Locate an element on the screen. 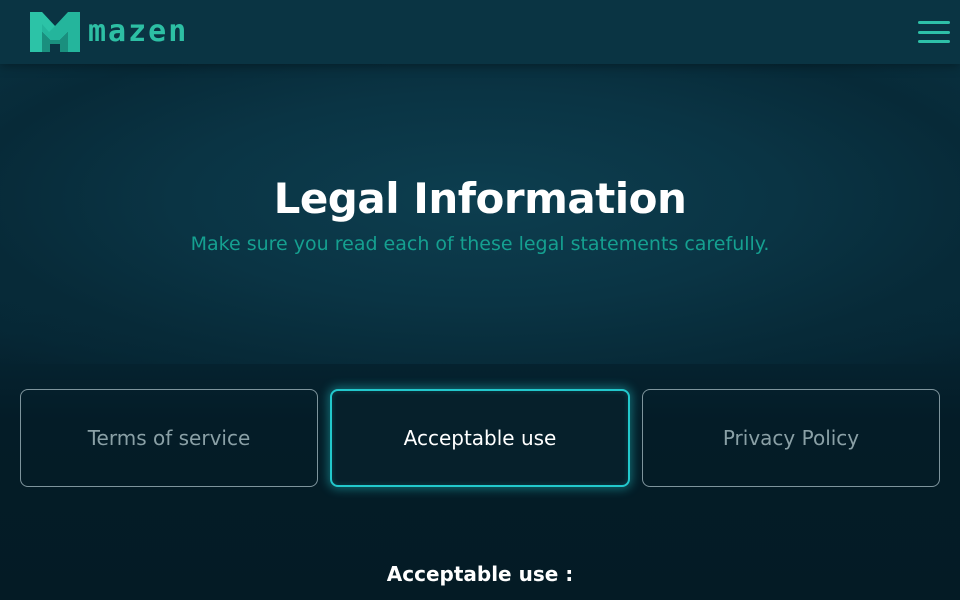 The width and height of the screenshot is (960, 600). site-header: mazen is located at coordinates (480, 32).